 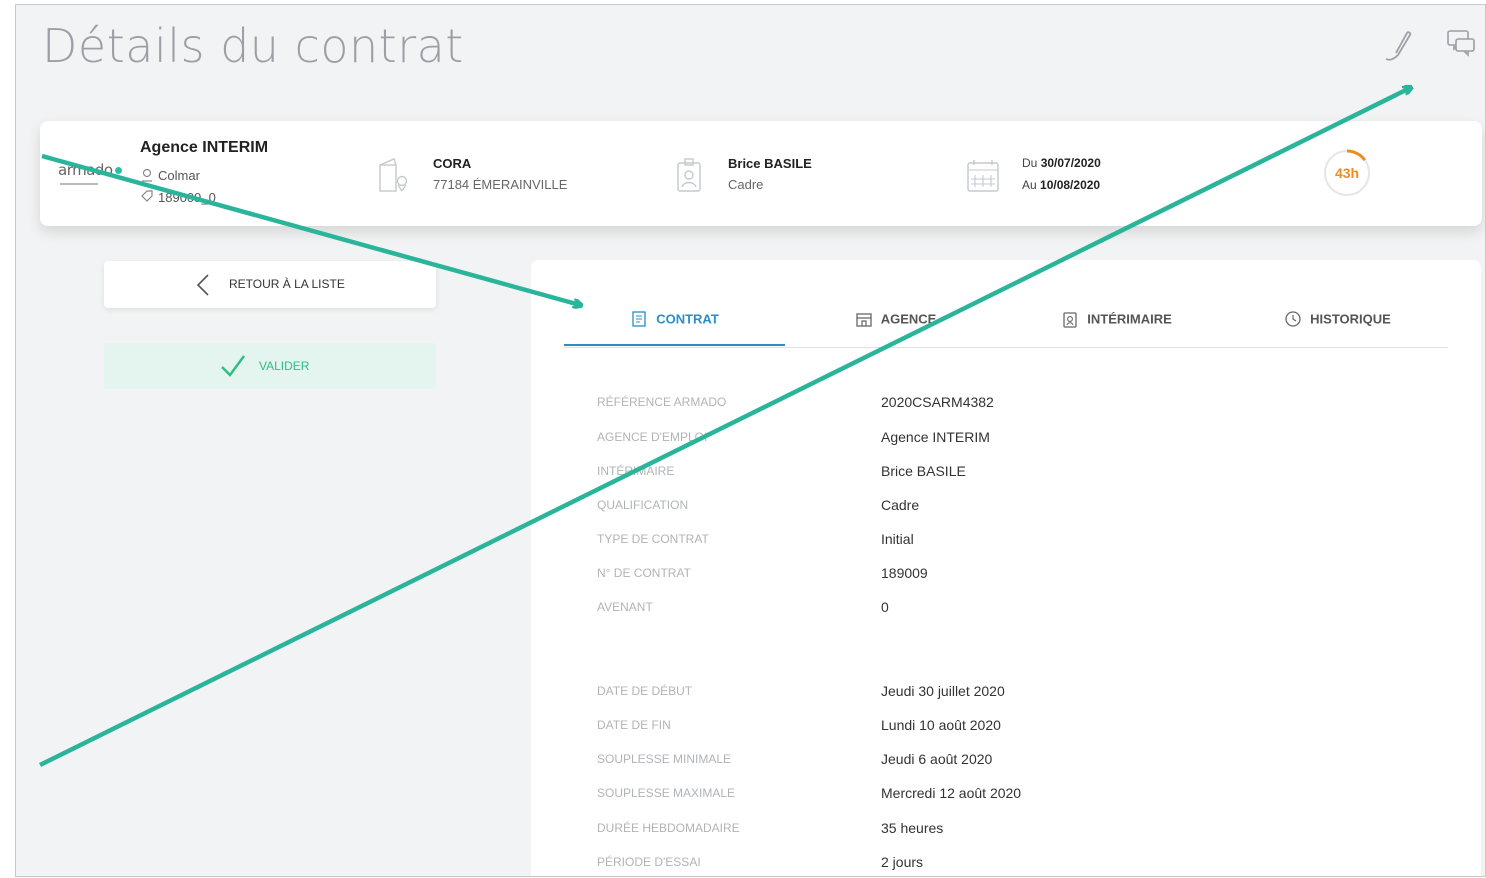 I want to click on detail-label: AGENCE D'EMPLOI, so click(x=652, y=437).